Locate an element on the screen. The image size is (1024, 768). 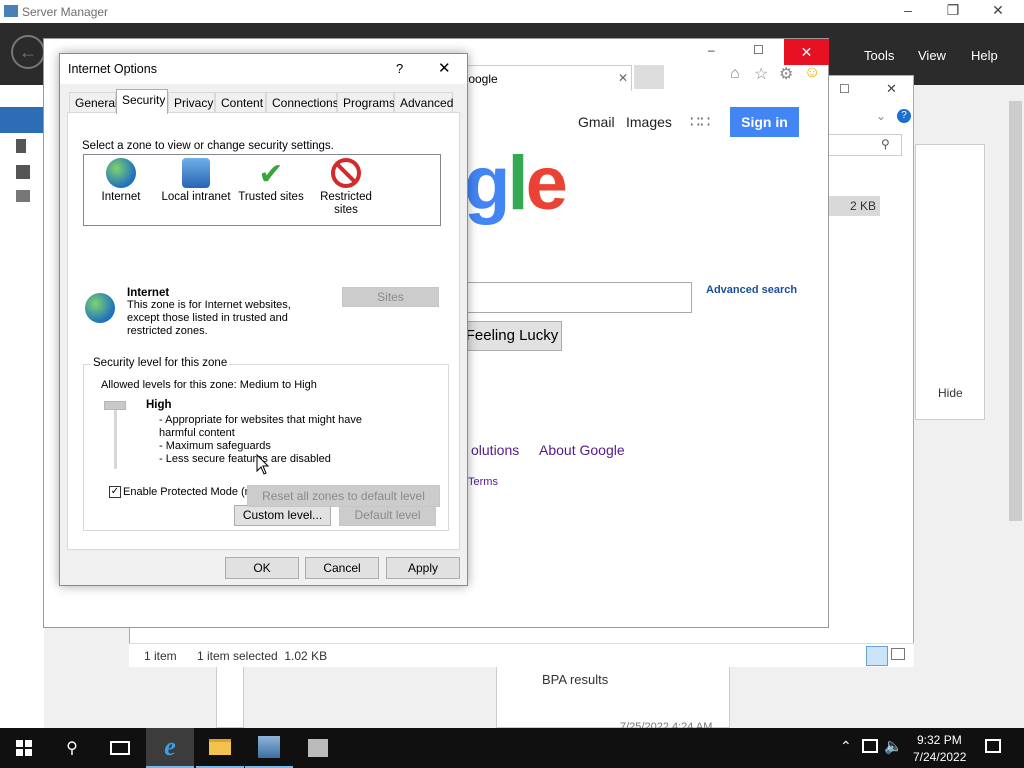
images-link: Images is located at coordinates (649, 122).